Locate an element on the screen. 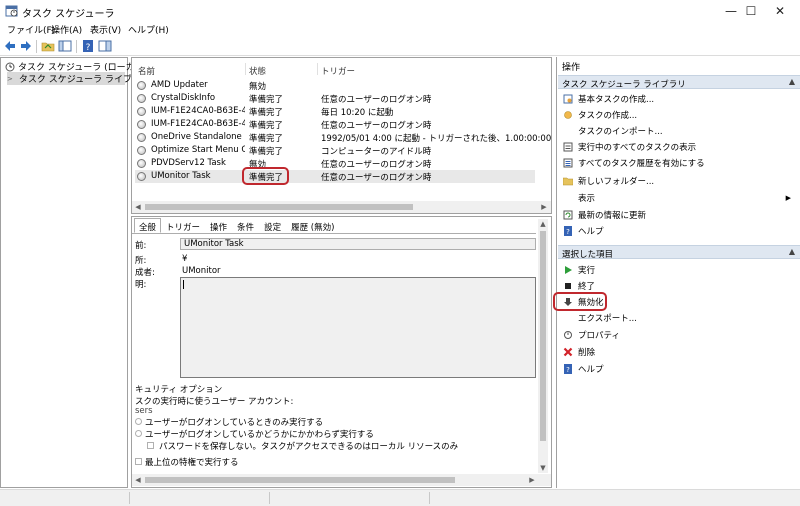 This screenshot has height=506, width=800. menu-help: ヘルプ(H) is located at coordinates (148, 29).